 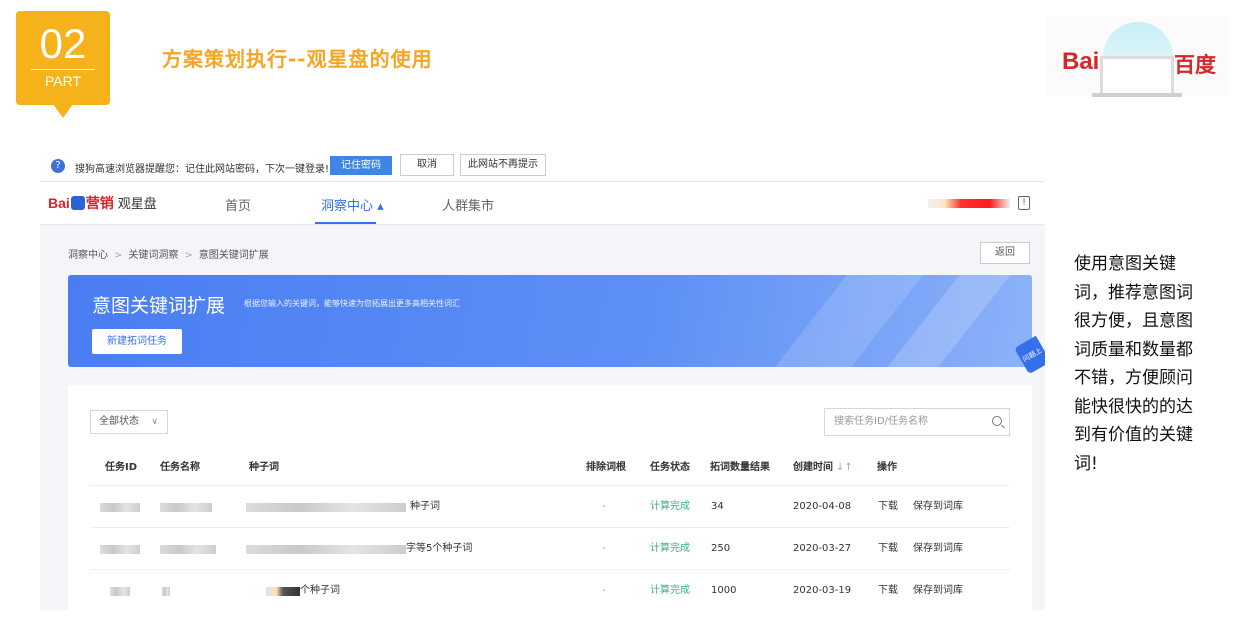 I want to click on search-placeholder: 搜索任务ID/任务名称, so click(x=881, y=421).